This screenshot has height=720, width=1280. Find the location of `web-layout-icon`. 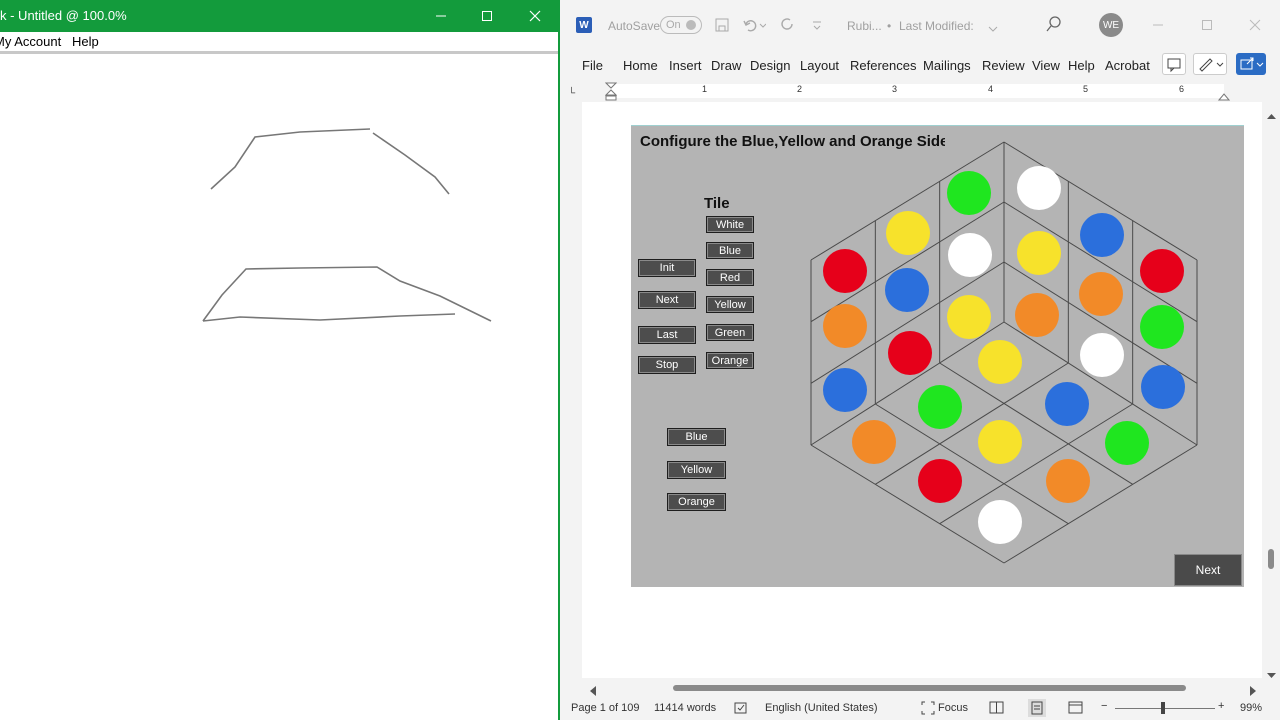

web-layout-icon is located at coordinates (1076, 709).